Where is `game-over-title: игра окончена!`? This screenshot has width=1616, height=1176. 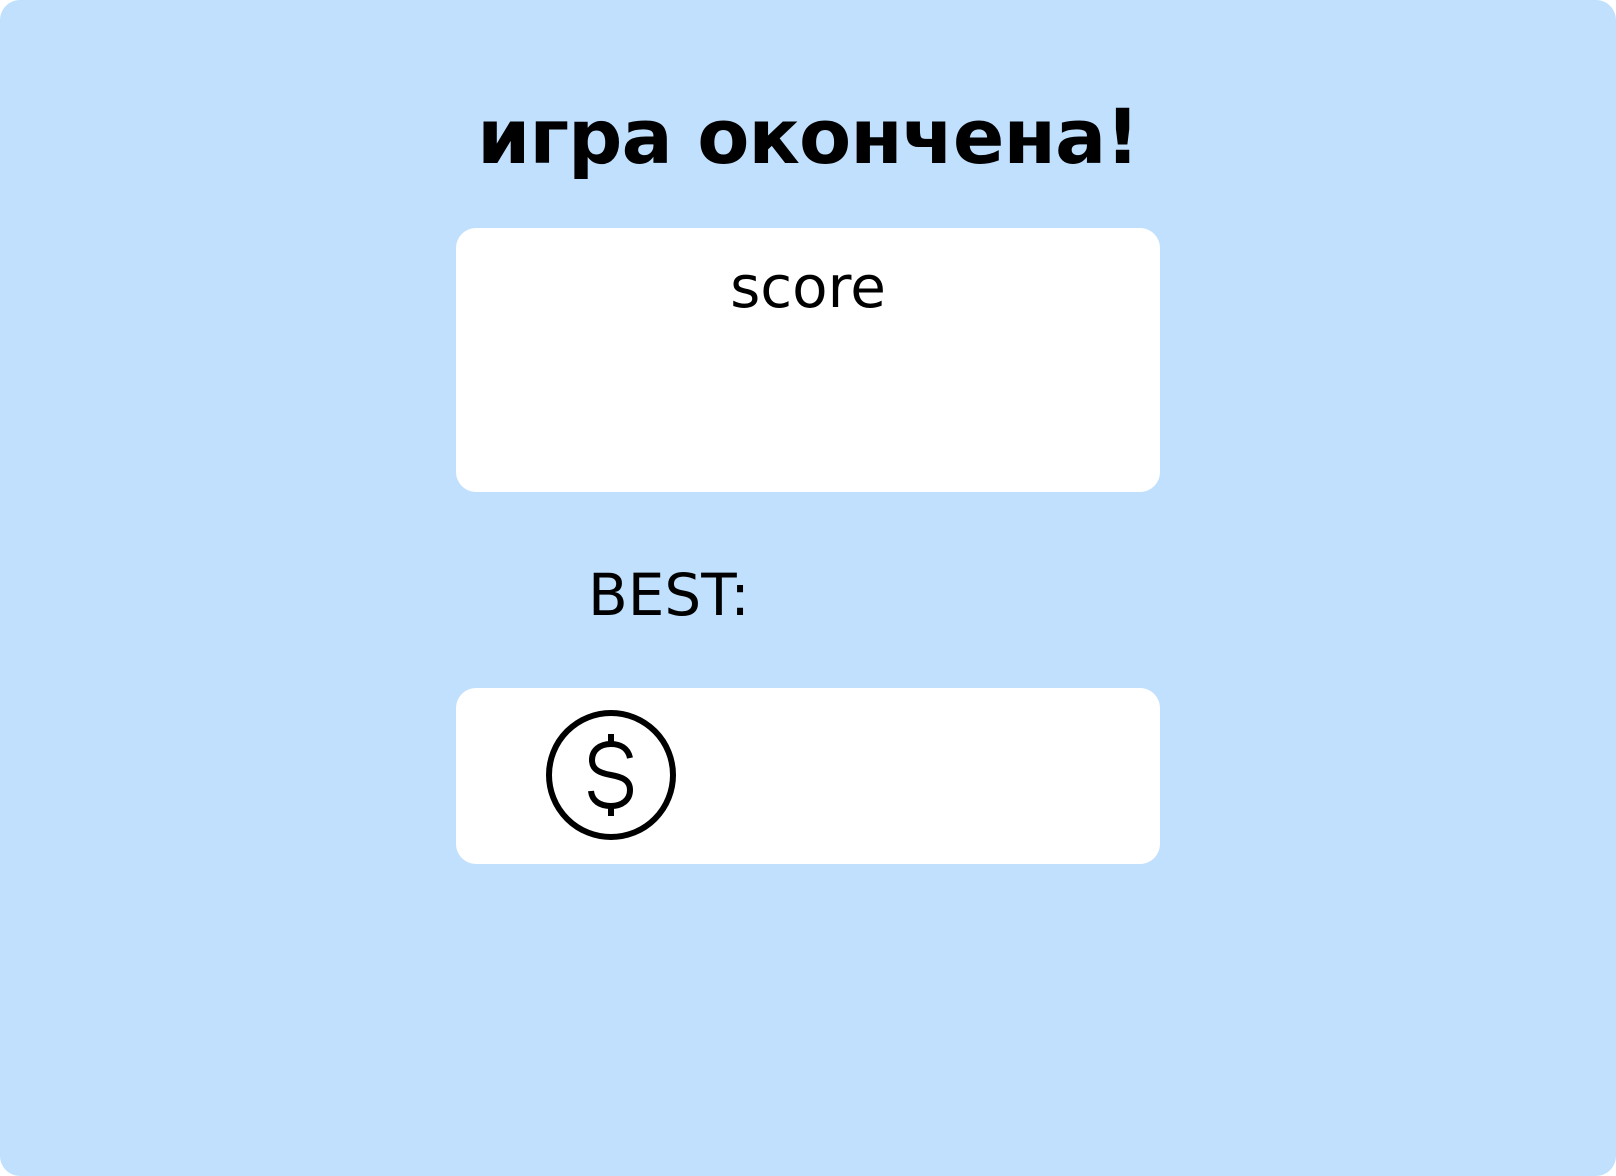 game-over-title: игра окончена! is located at coordinates (808, 136).